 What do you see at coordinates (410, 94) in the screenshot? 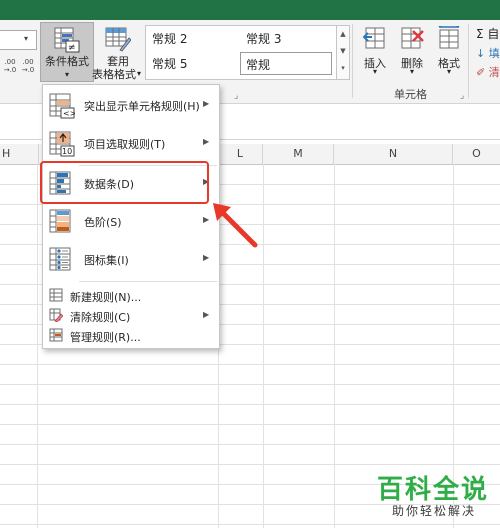
I see `cells-group-label: 单元格` at bounding box center [410, 94].